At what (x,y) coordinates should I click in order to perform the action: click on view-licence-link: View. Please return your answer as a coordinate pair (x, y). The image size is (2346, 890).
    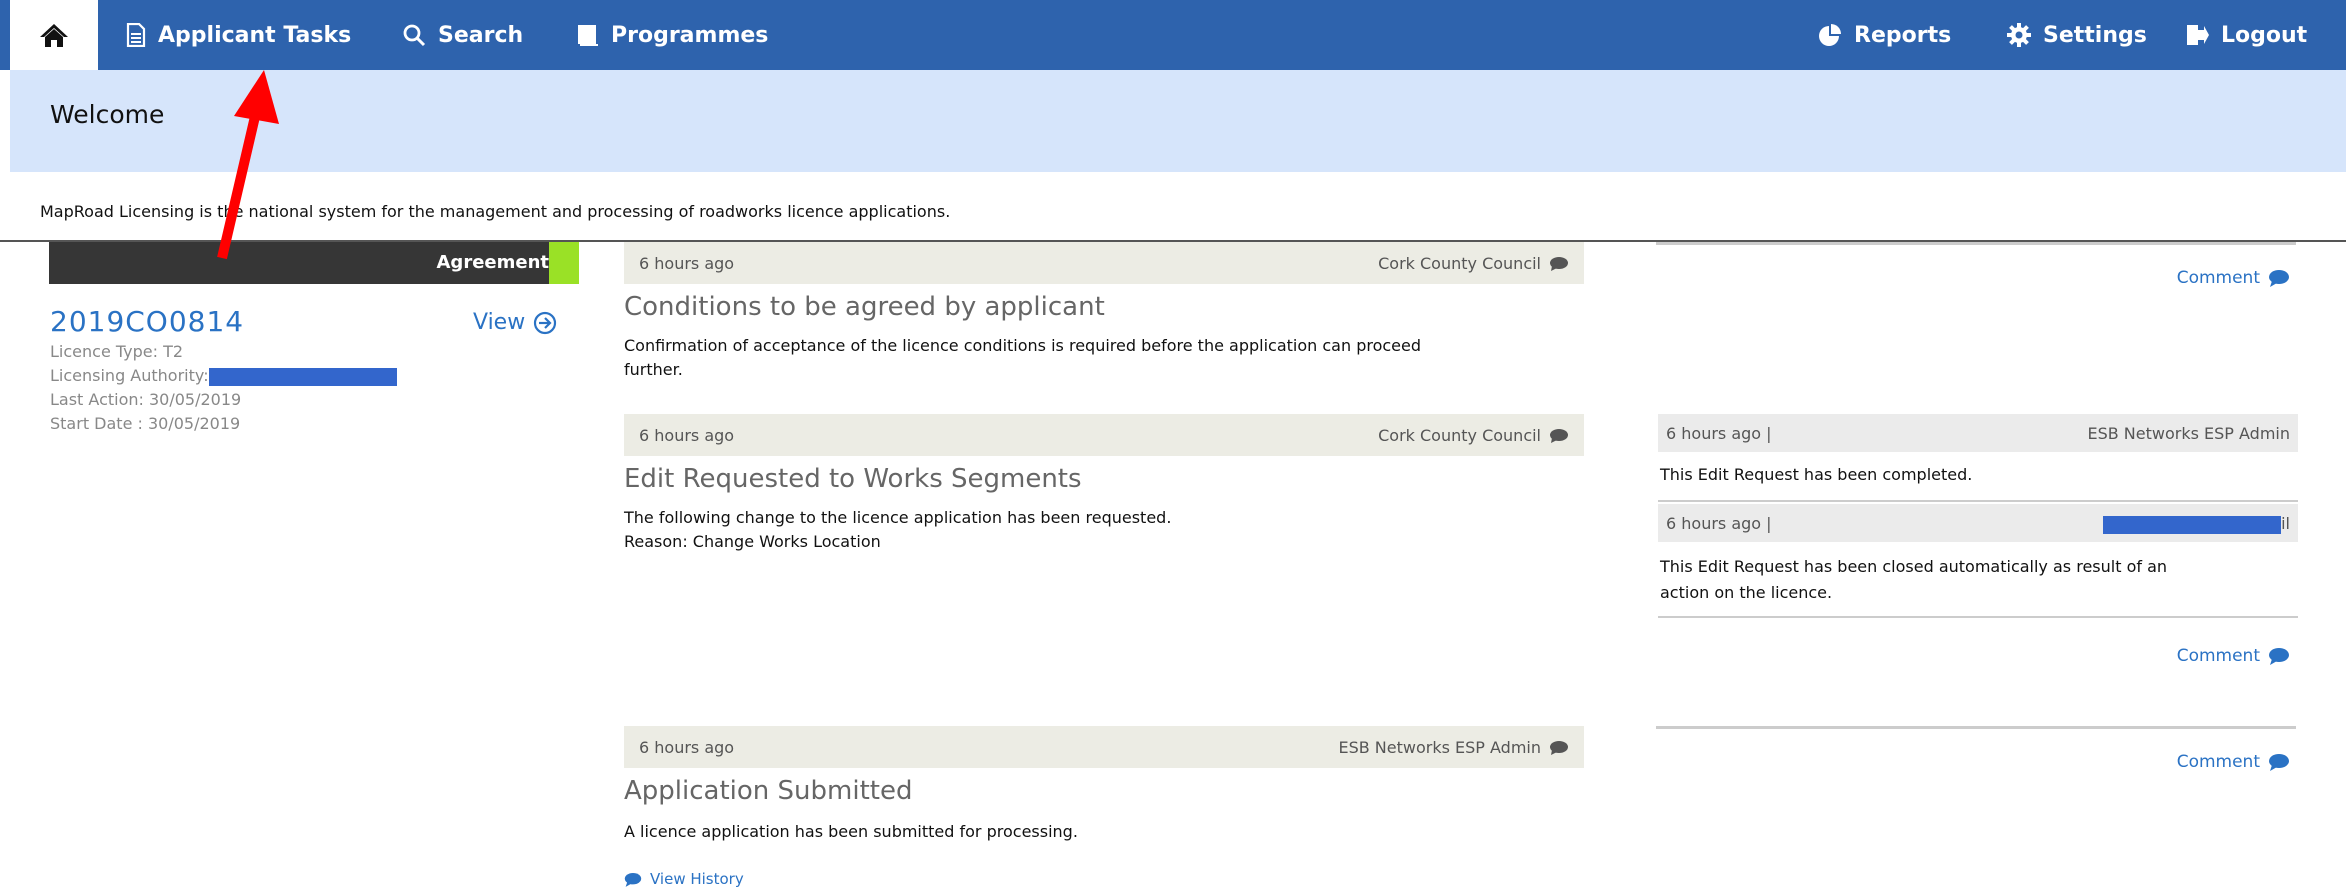
    Looking at the image, I should click on (515, 322).